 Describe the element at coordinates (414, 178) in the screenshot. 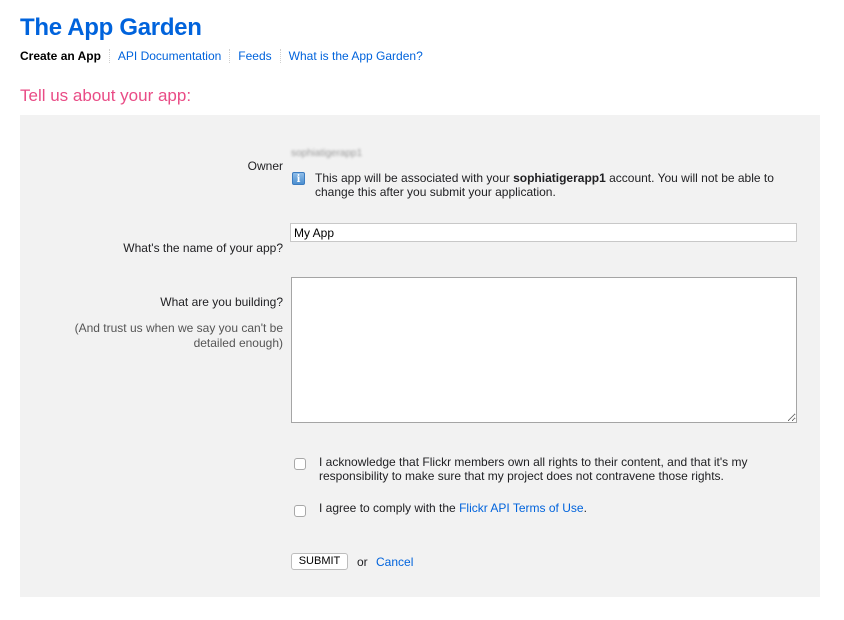

I see `info-prefix: This app will be associated with your` at that location.